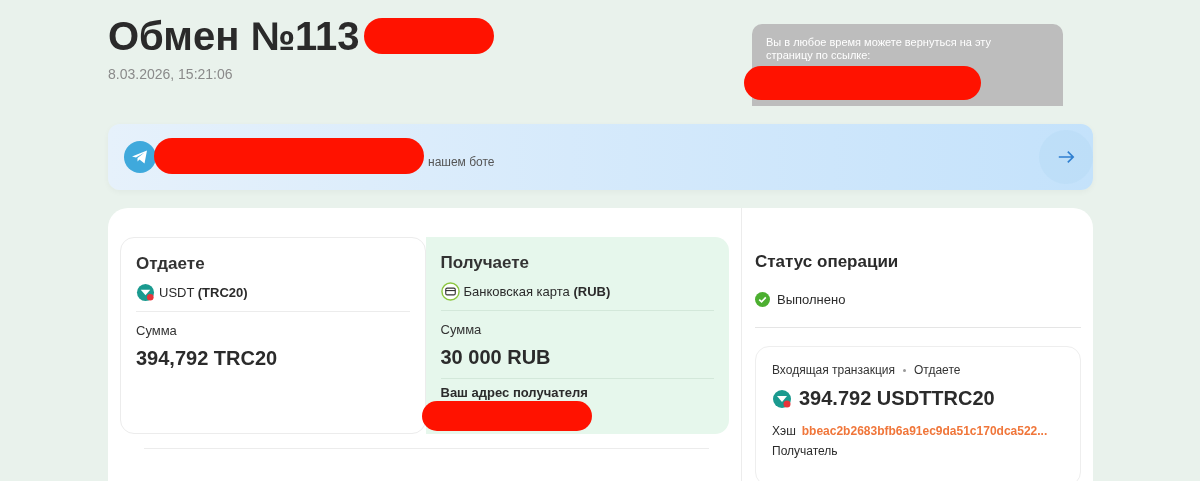  Describe the element at coordinates (450, 291) in the screenshot. I see `card-icon` at that location.